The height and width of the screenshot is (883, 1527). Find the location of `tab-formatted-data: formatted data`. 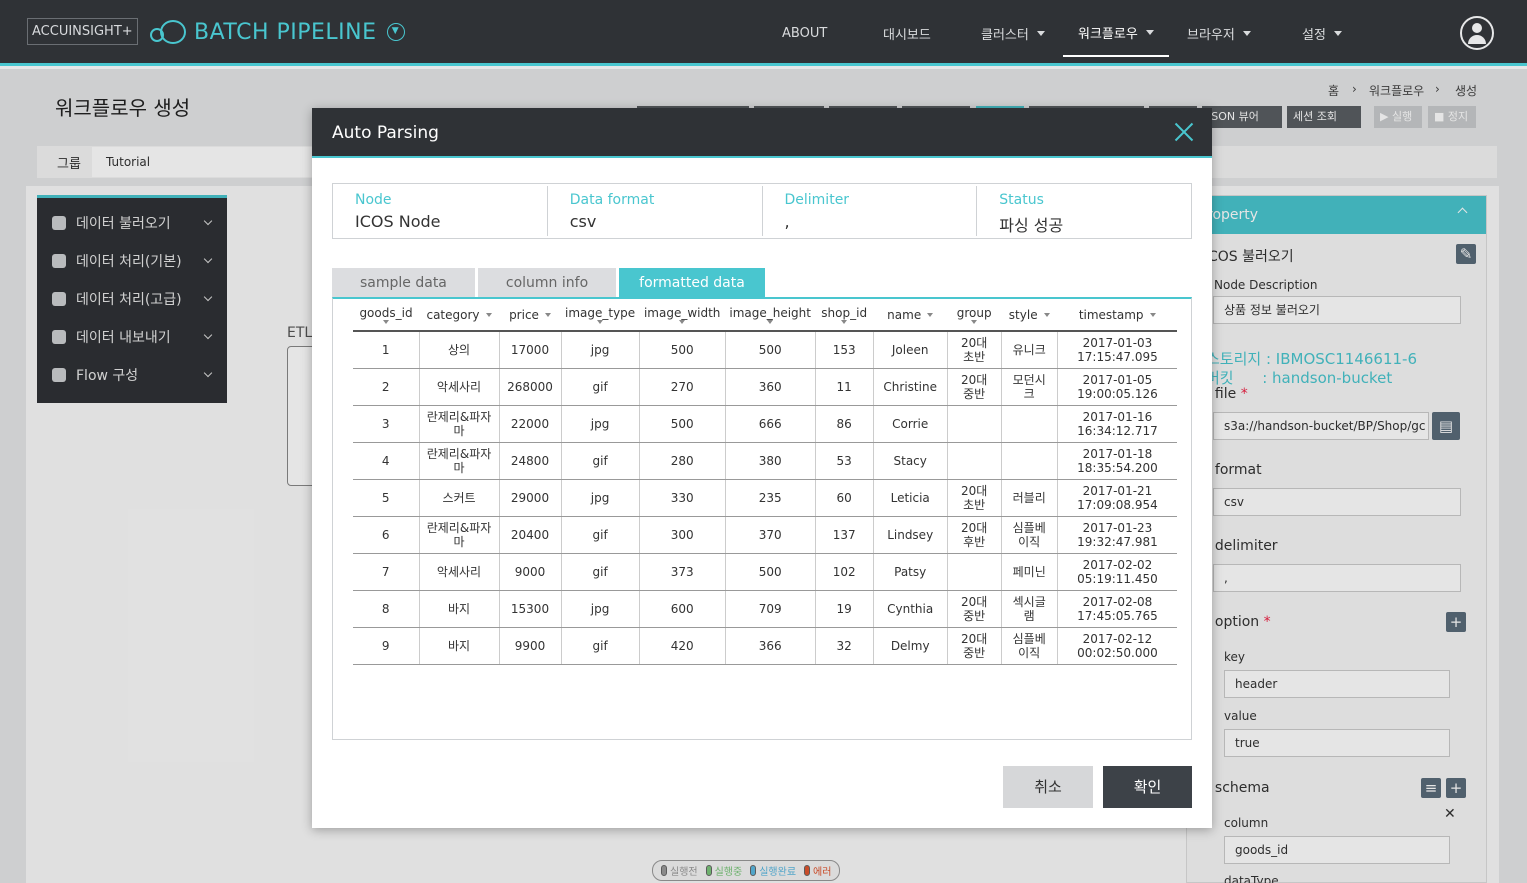

tab-formatted-data: formatted data is located at coordinates (692, 283).